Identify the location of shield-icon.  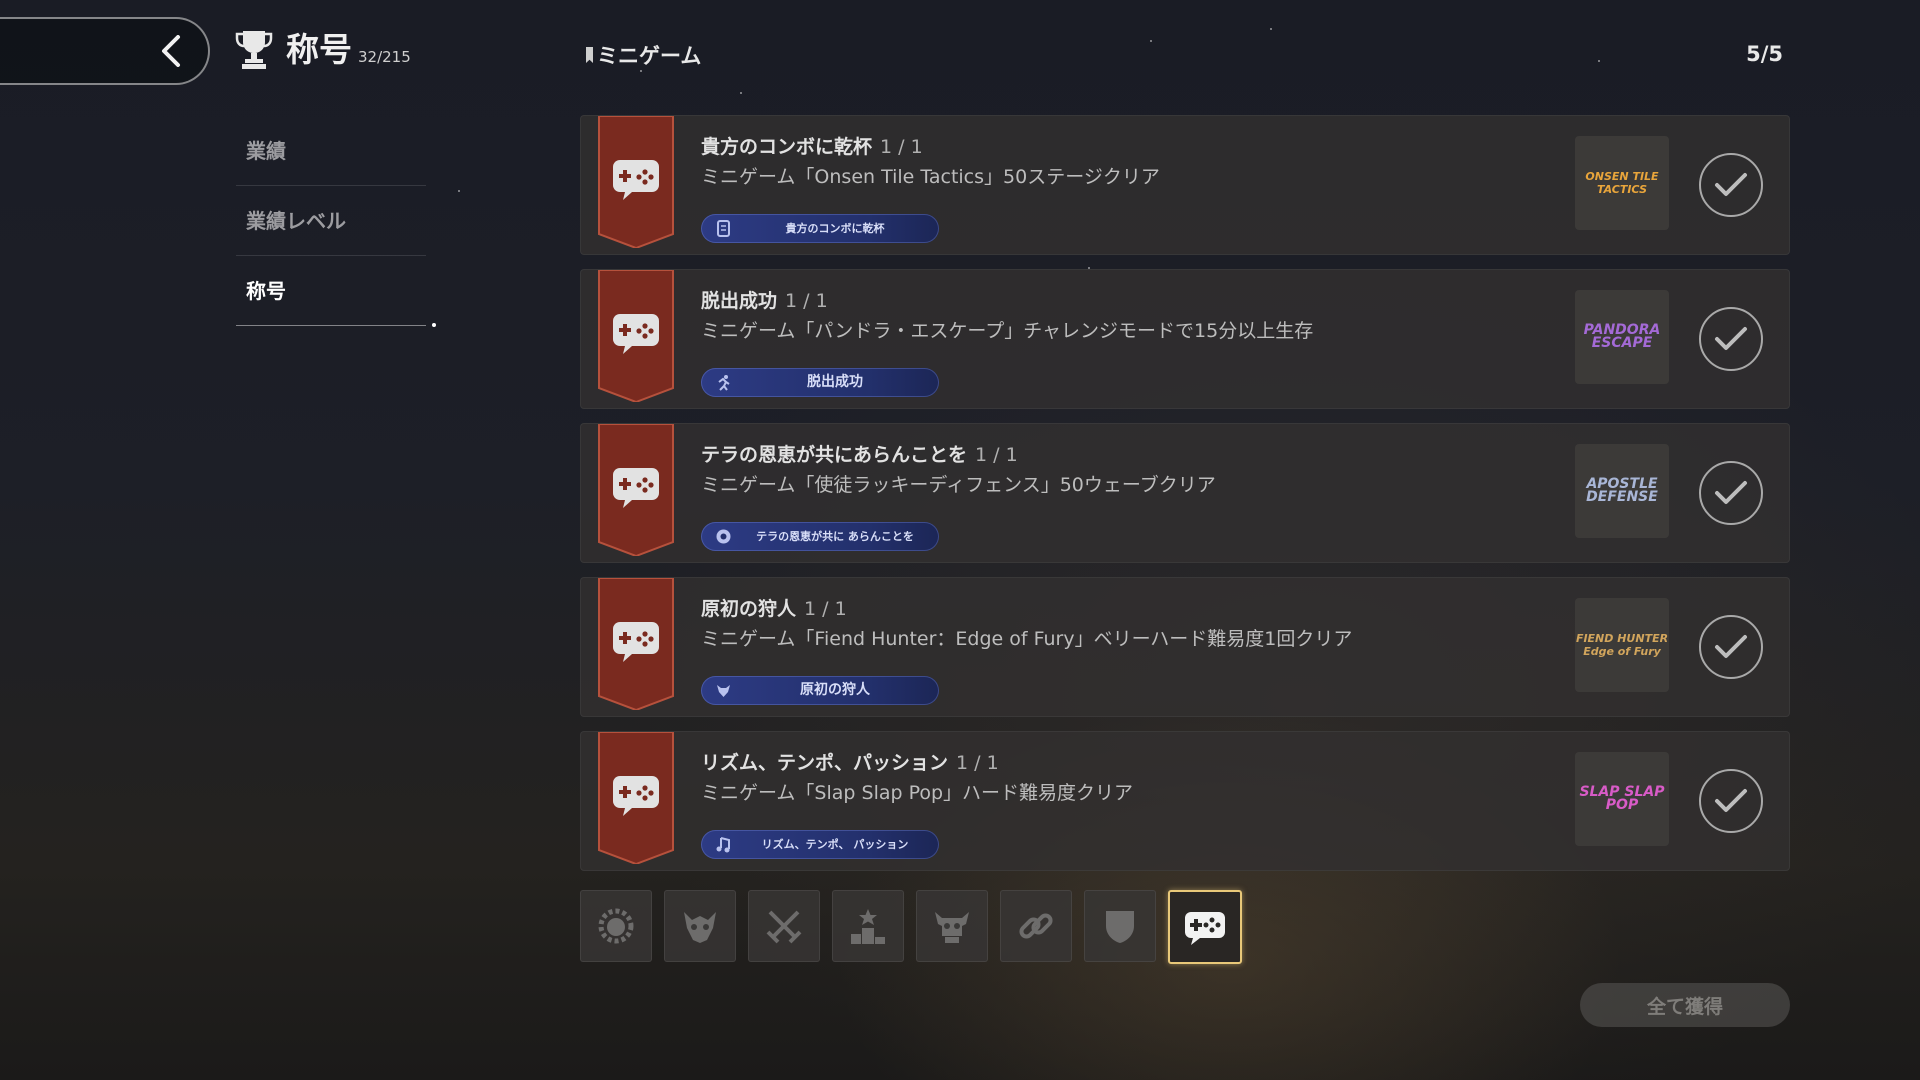
(1120, 927).